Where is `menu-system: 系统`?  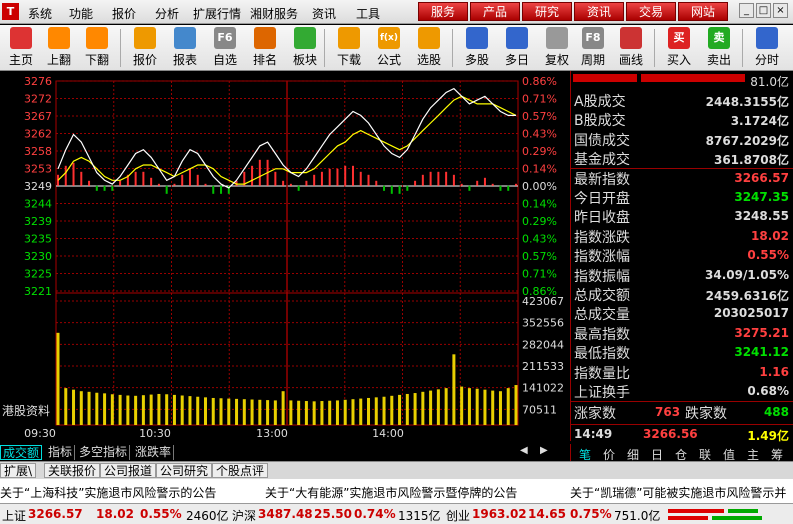 menu-system: 系统 is located at coordinates (40, 13).